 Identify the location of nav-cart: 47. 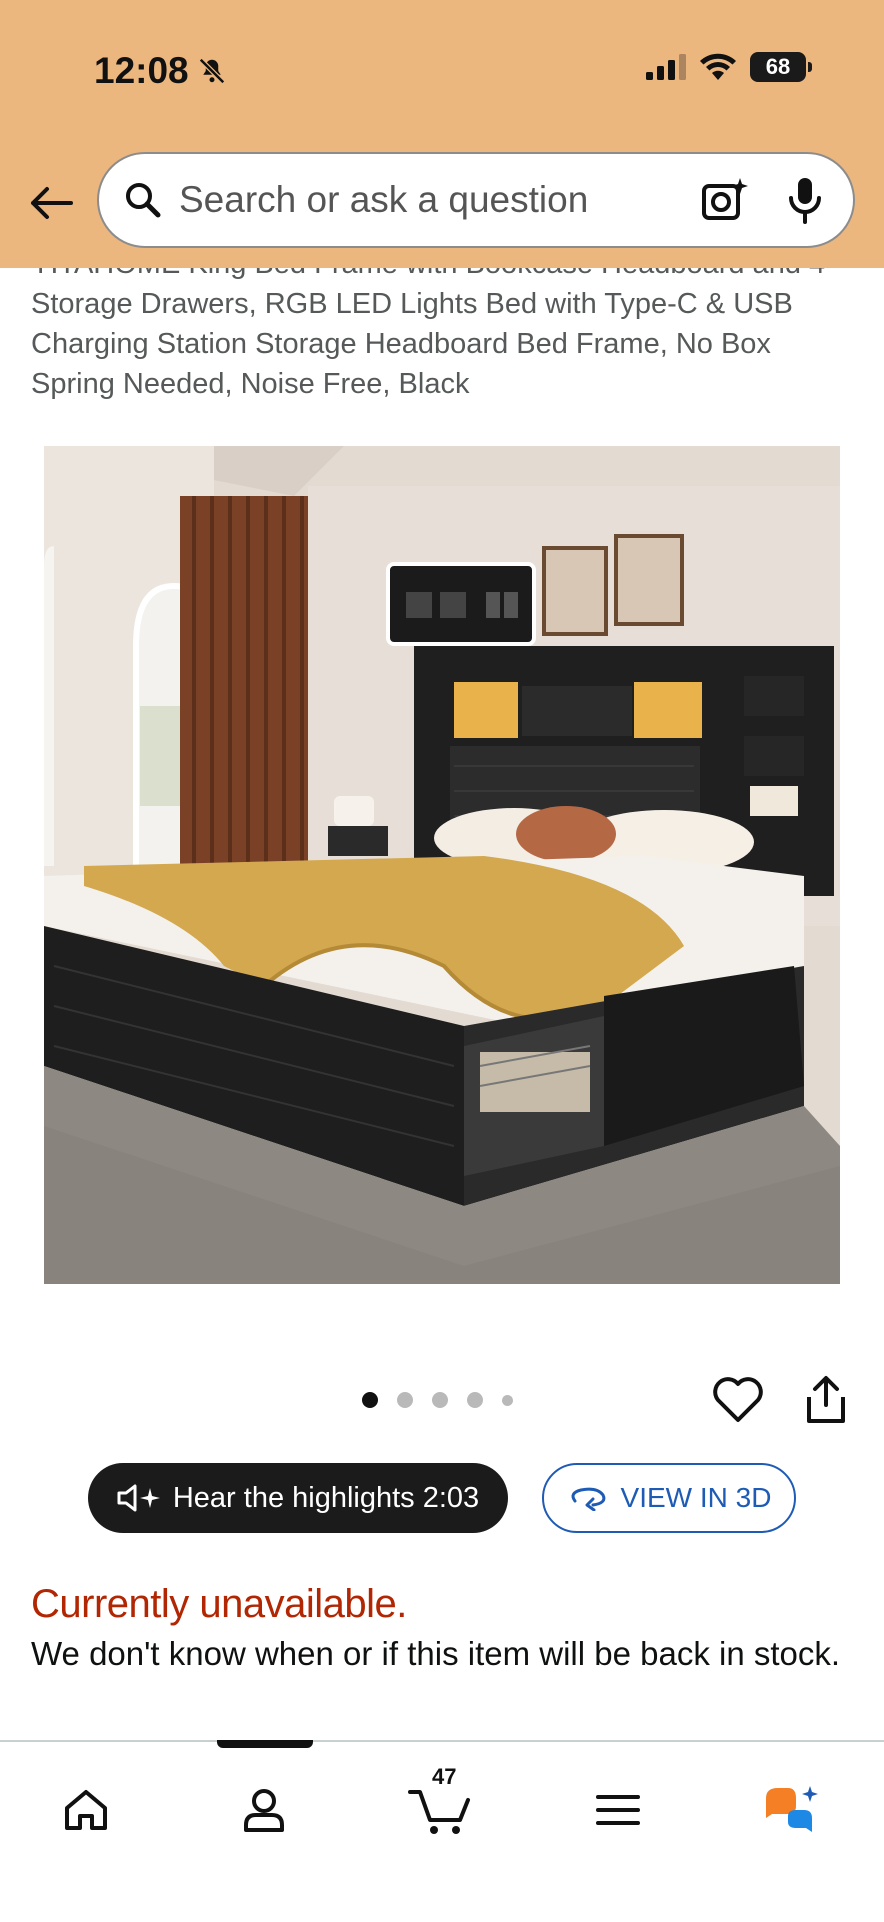
(440, 1807).